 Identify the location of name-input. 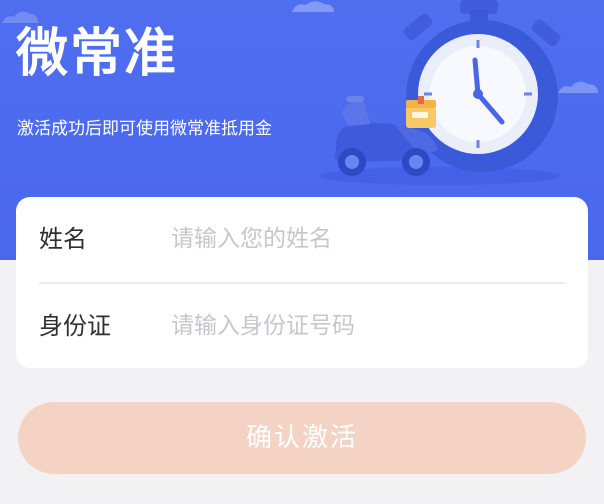
(366, 239).